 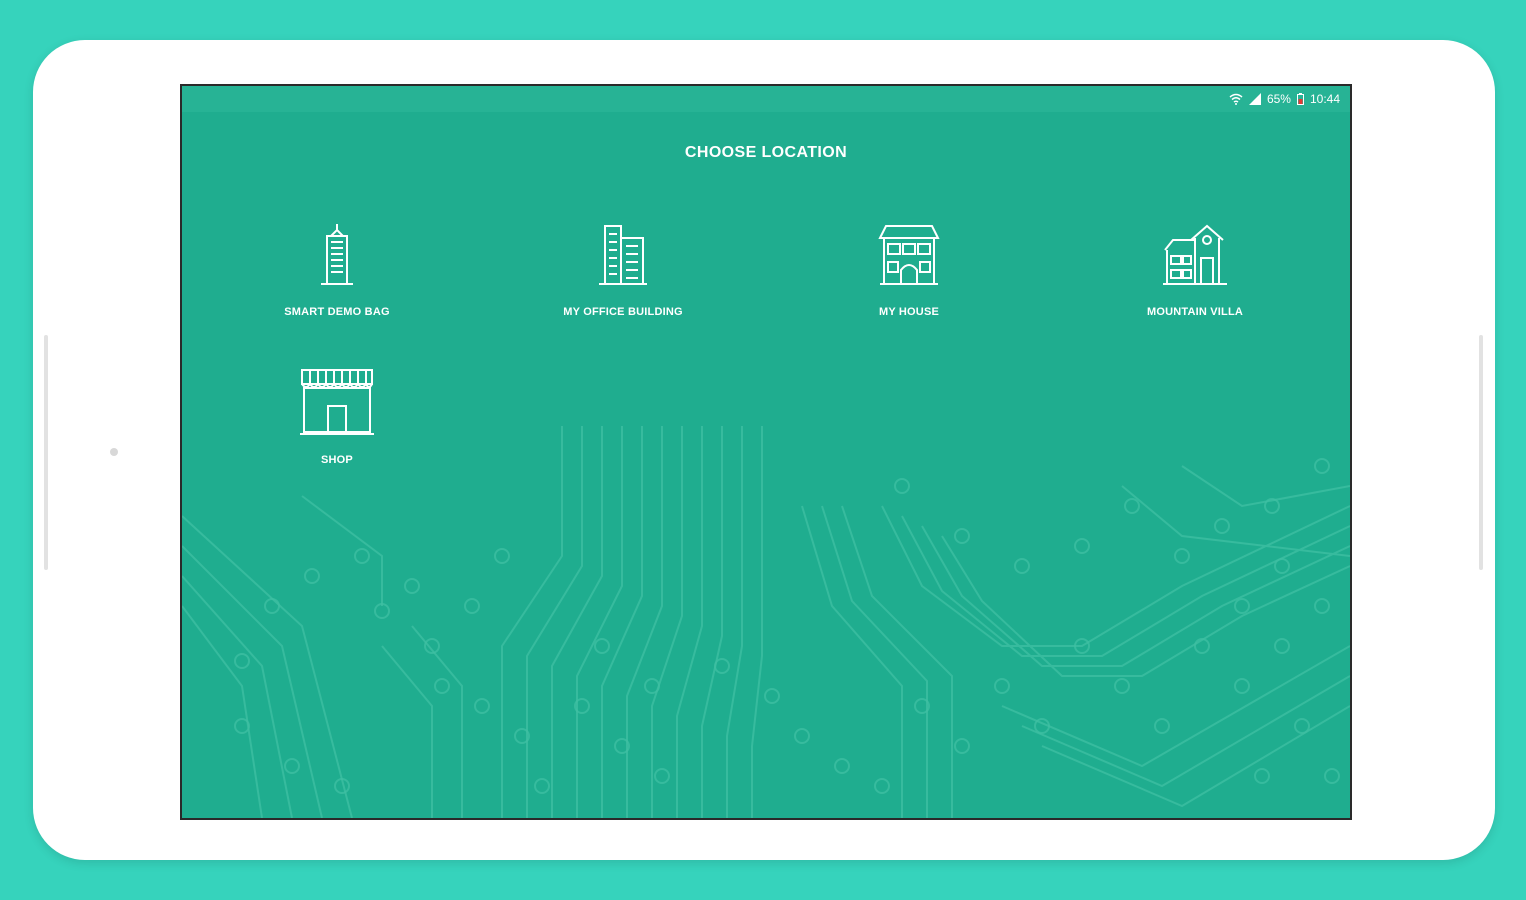 What do you see at coordinates (1254, 99) in the screenshot?
I see `signal-icon` at bounding box center [1254, 99].